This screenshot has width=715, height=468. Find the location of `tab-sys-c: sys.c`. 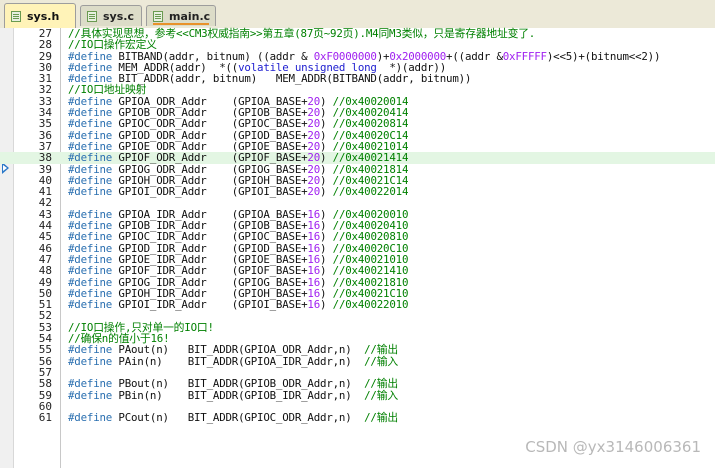

tab-sys-c: sys.c is located at coordinates (111, 15).